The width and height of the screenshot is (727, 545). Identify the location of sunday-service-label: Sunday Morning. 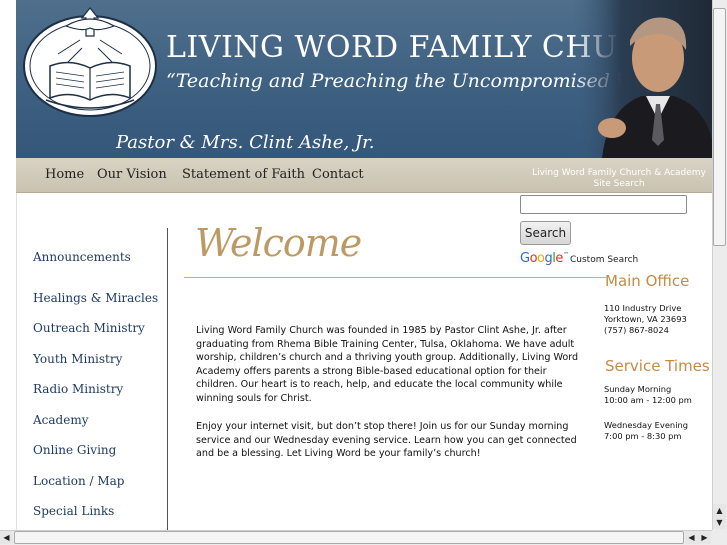
(638, 389).